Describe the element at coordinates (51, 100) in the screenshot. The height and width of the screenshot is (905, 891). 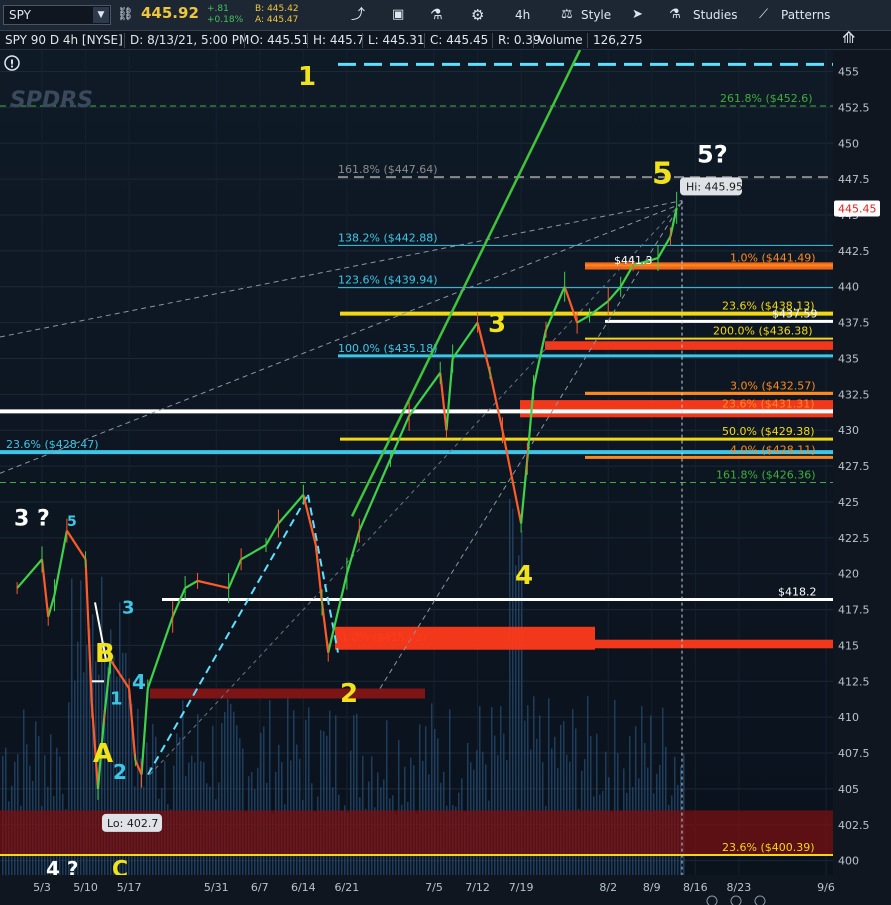
I see `spdr-watermark: SPDRS` at that location.